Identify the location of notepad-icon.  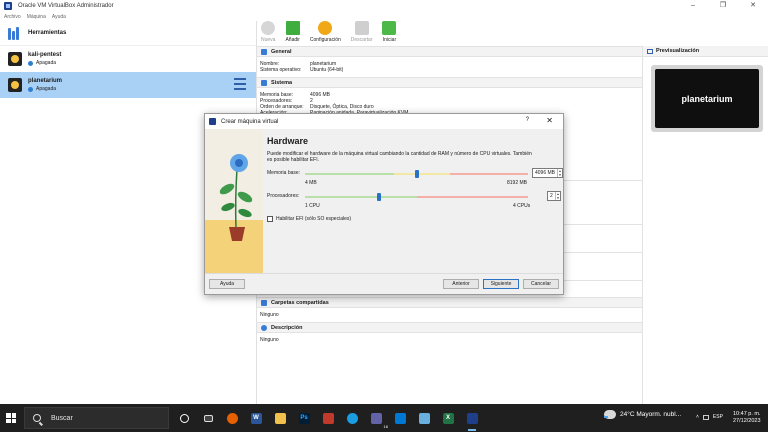
(424, 418).